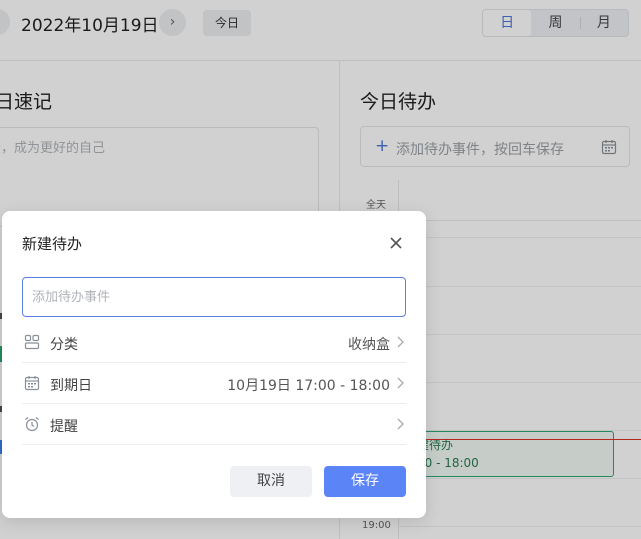  I want to click on alarm-clock-icon, so click(32, 424).